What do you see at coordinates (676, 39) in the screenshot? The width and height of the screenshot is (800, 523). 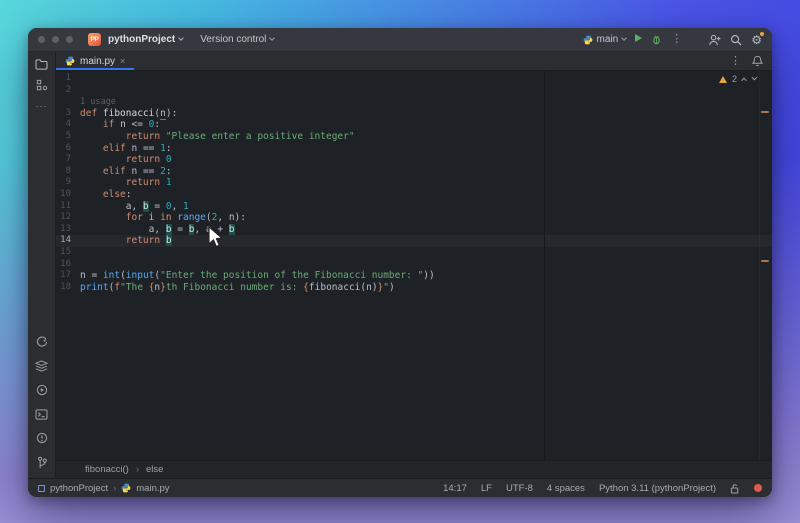 I see `more-actions-button: ⋮` at bounding box center [676, 39].